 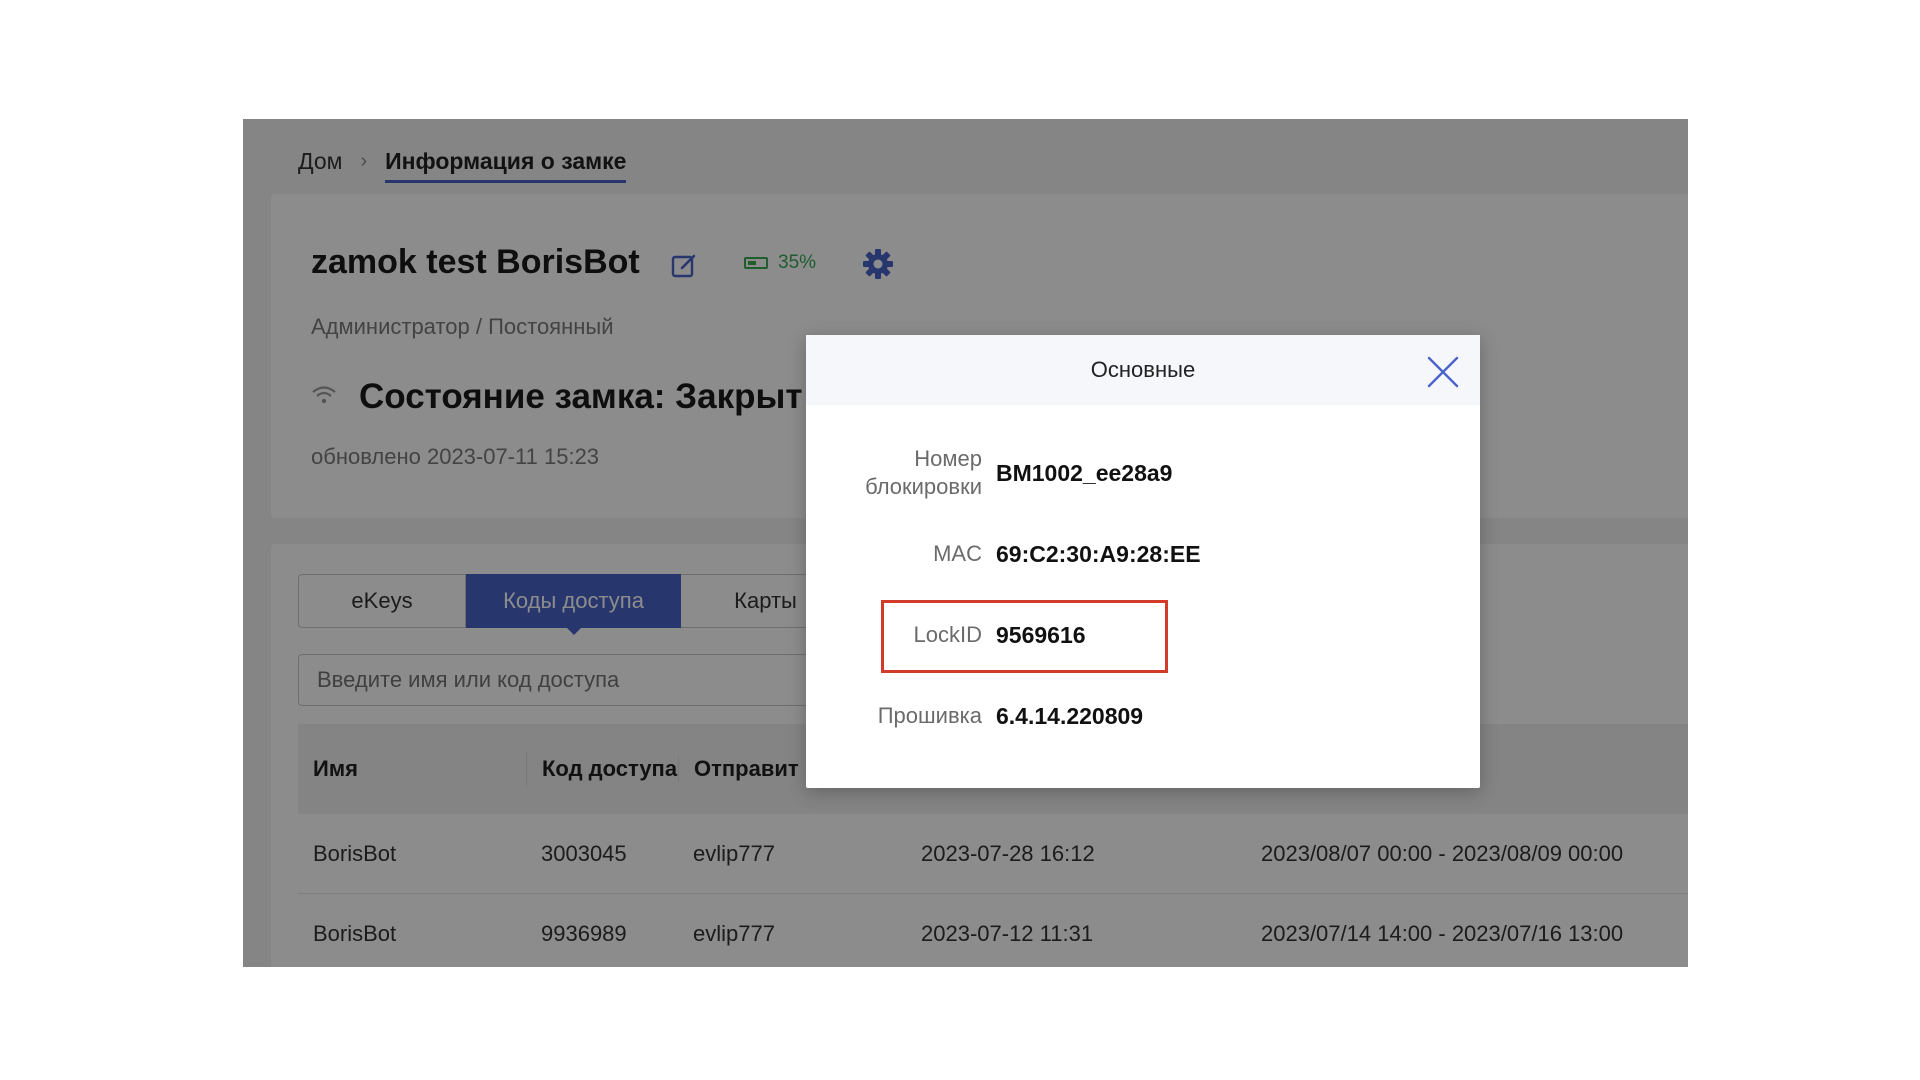 What do you see at coordinates (1041, 634) in the screenshot?
I see `field-value: 9569616` at bounding box center [1041, 634].